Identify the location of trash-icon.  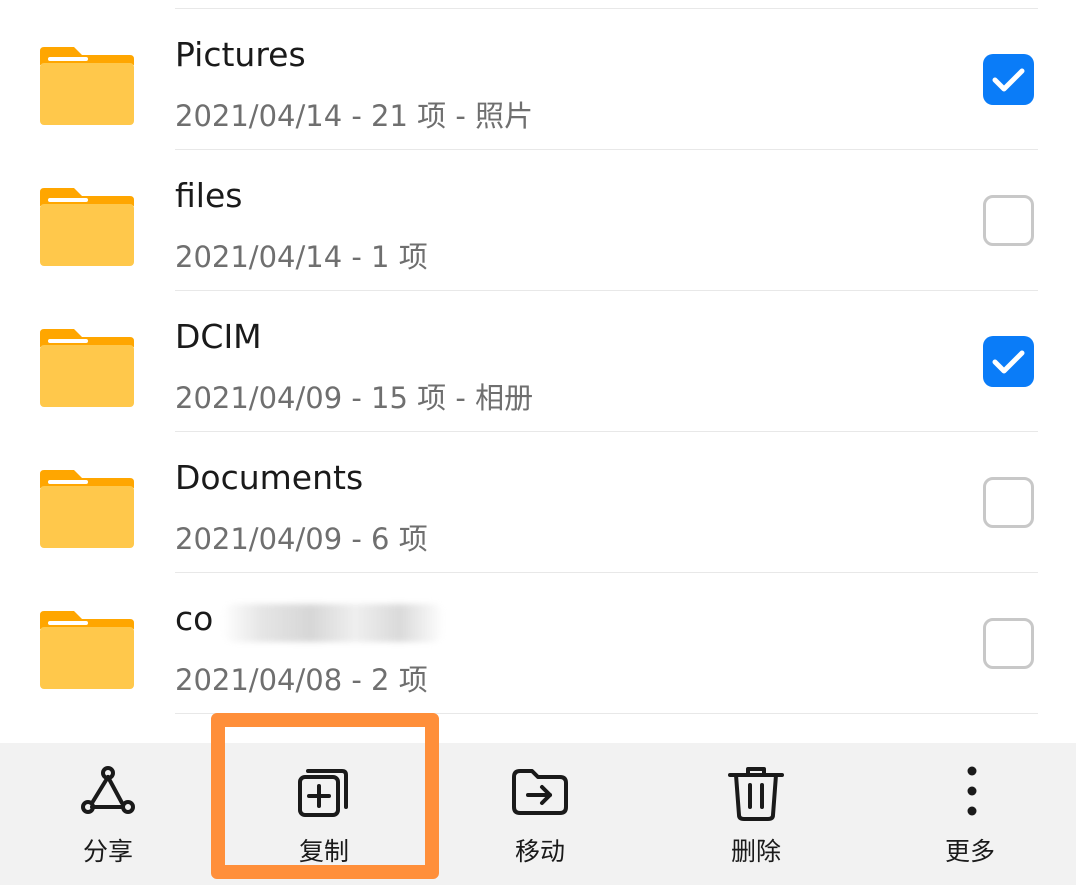
(756, 794).